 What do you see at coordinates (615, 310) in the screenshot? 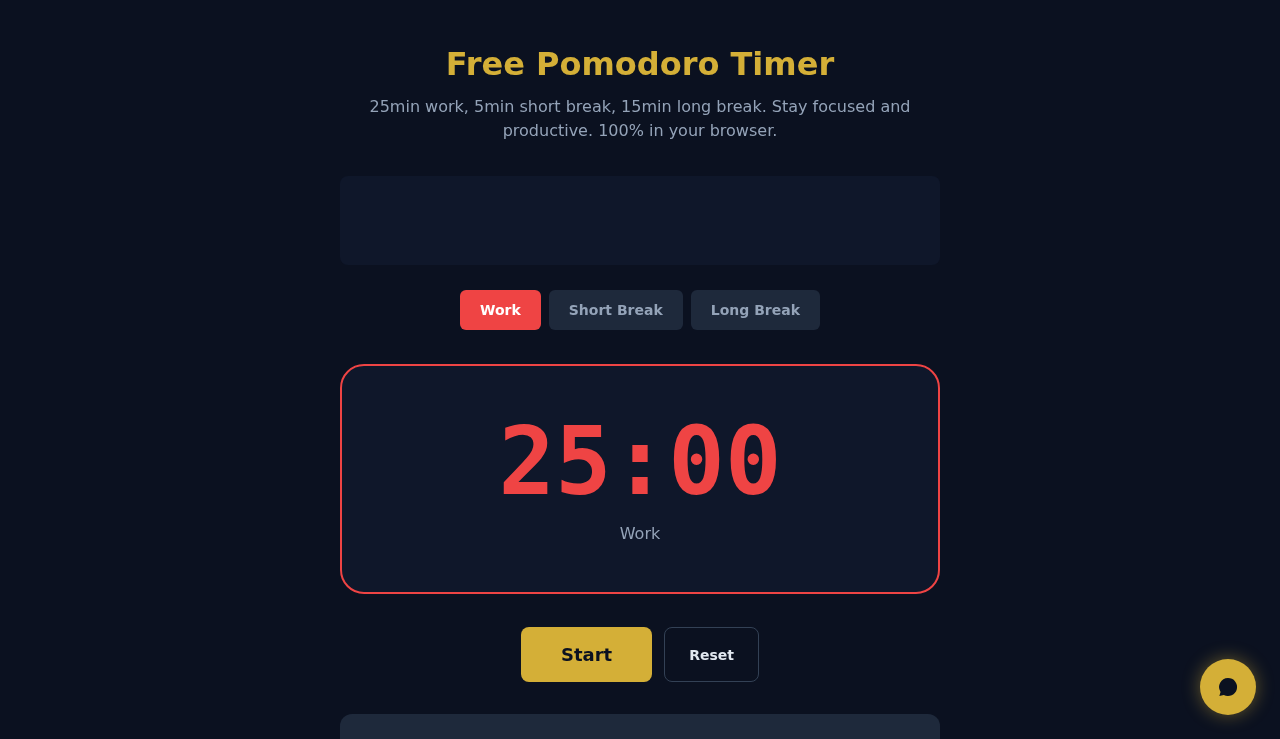
I see `mode-tab: Short Break` at bounding box center [615, 310].